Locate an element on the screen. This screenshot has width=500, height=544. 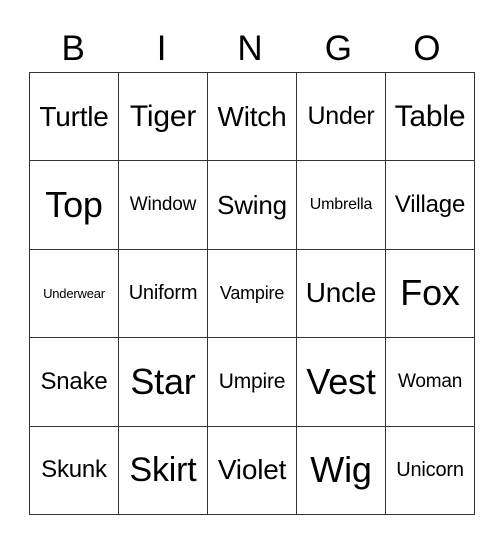
bingo-cell: Under is located at coordinates (341, 116).